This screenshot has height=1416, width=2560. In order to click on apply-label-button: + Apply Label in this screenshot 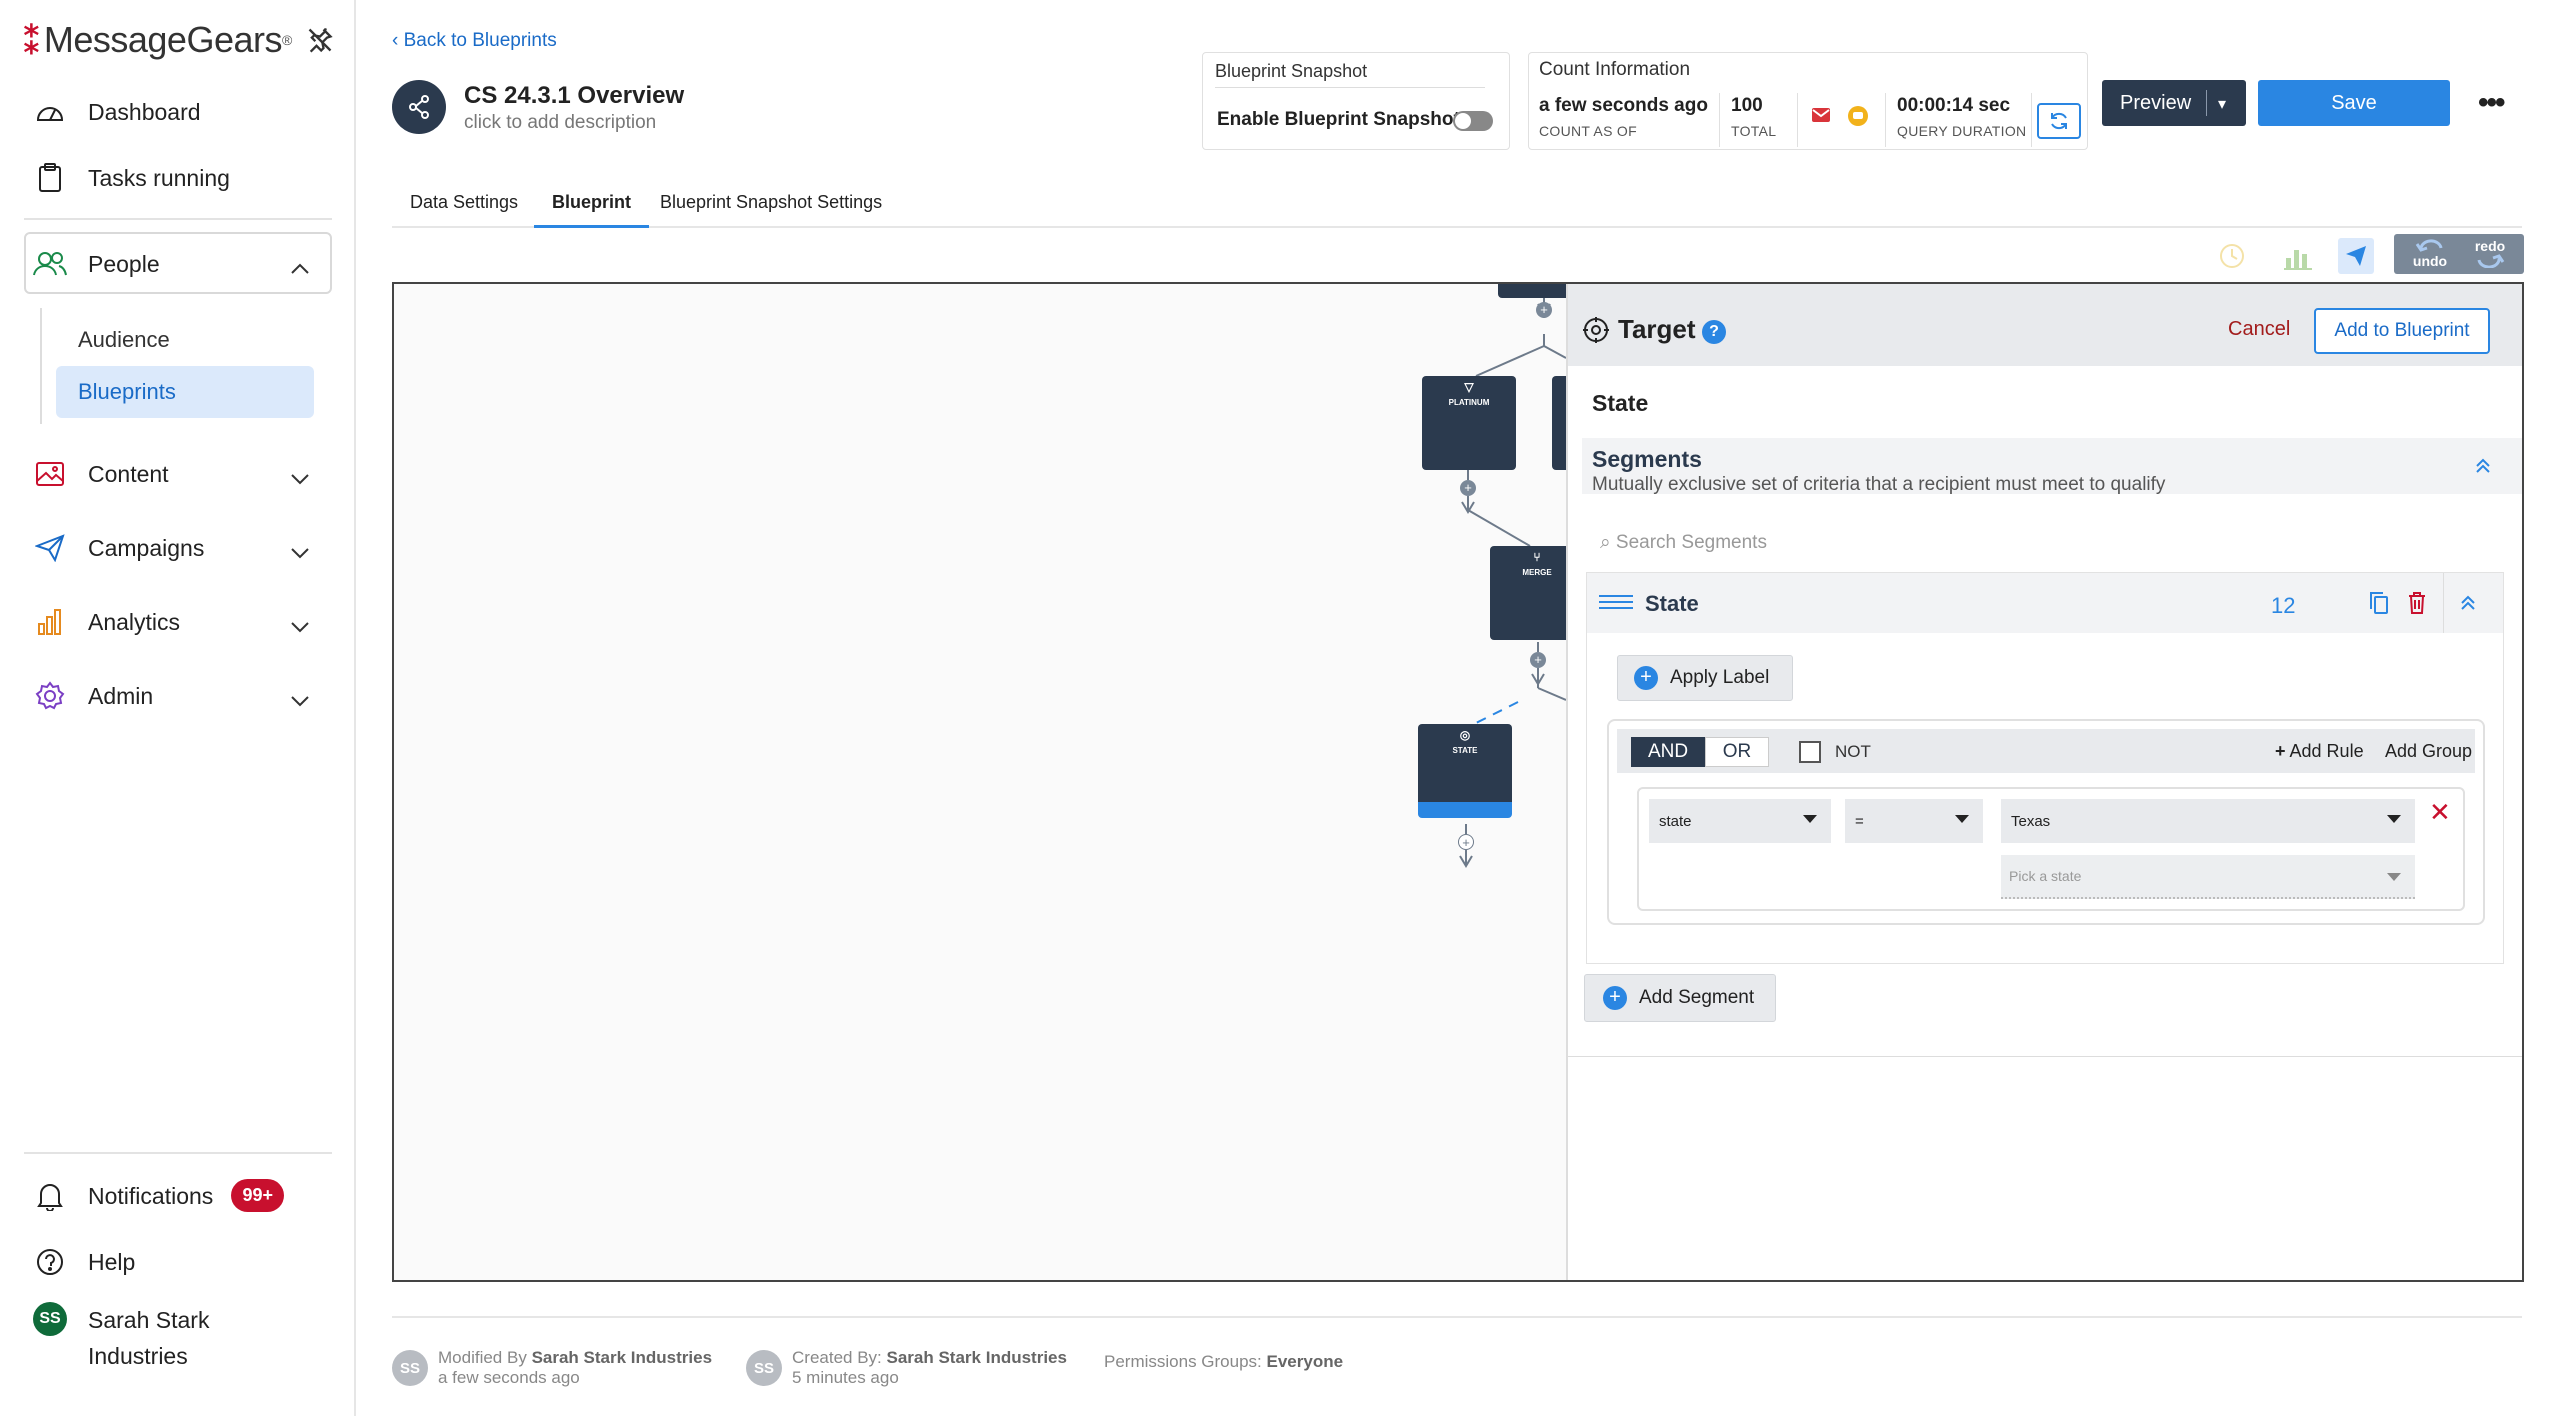, I will do `click(1705, 678)`.